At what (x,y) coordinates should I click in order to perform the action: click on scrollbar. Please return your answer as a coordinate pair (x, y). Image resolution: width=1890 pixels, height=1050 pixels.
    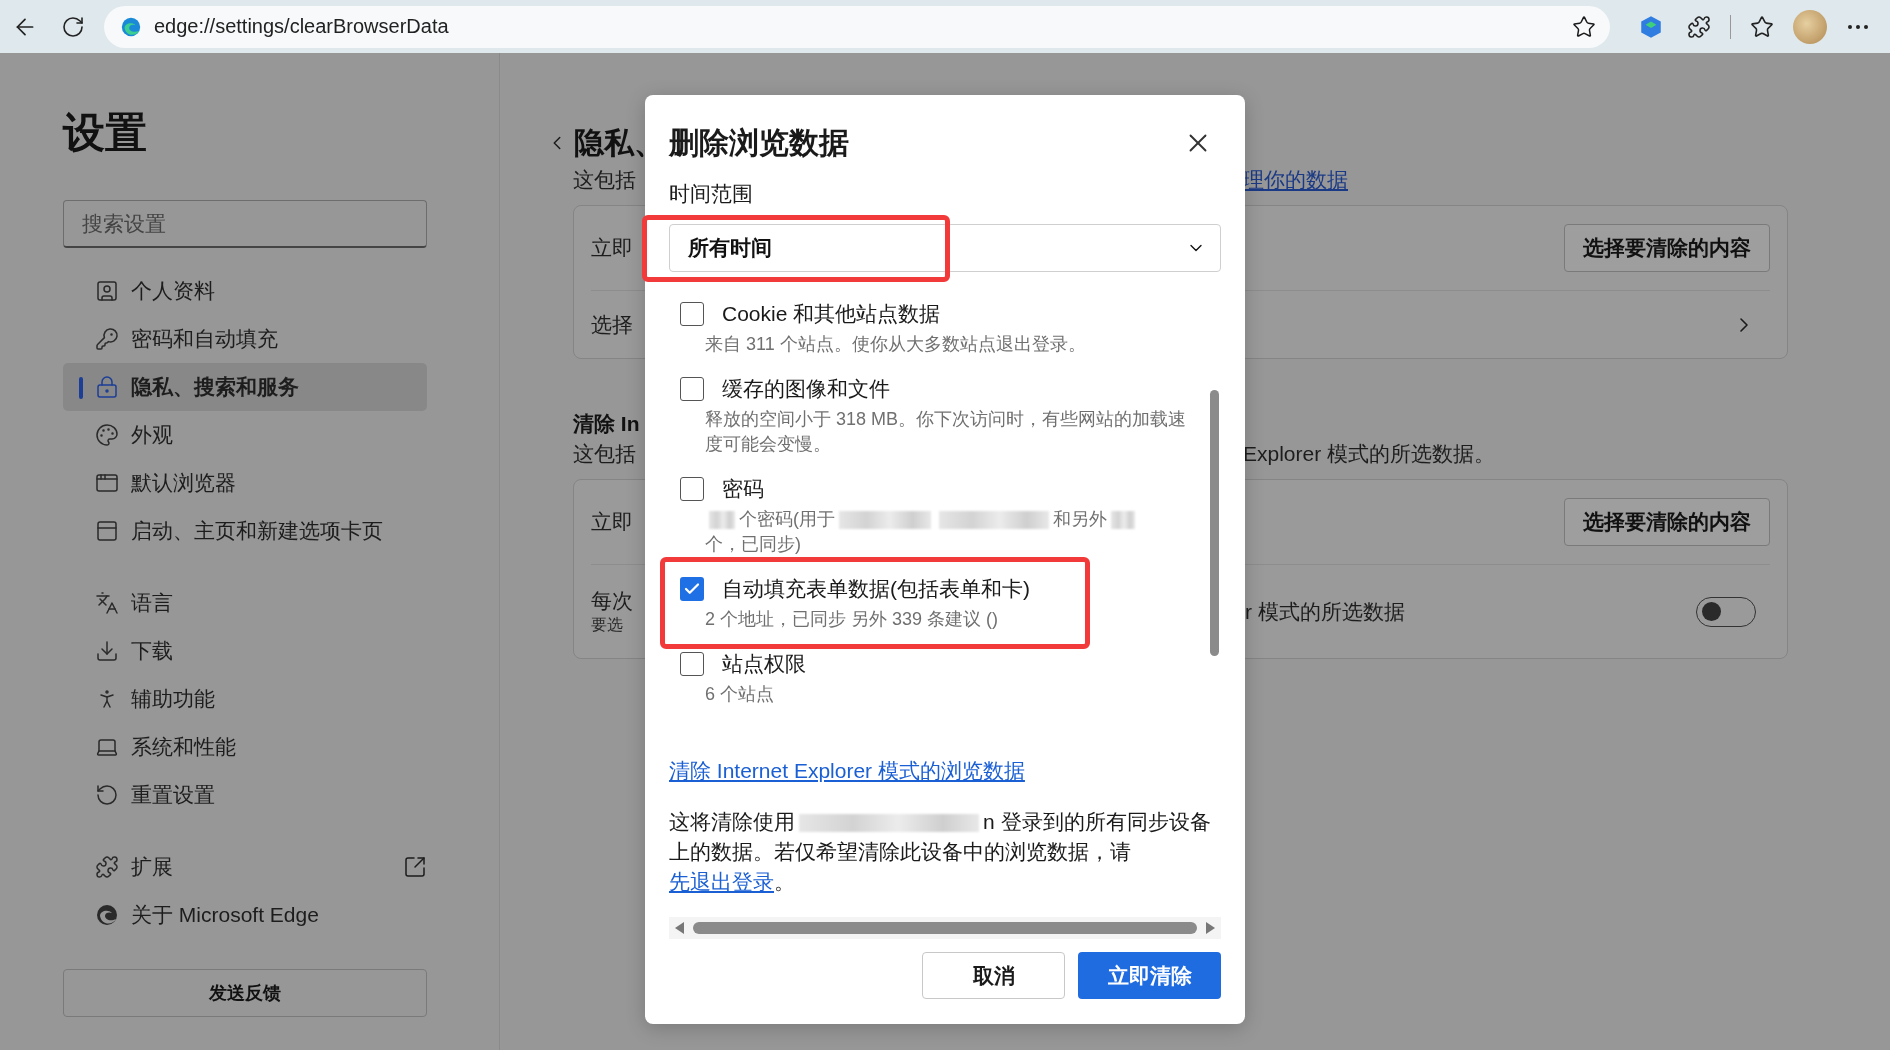
    Looking at the image, I should click on (1214, 523).